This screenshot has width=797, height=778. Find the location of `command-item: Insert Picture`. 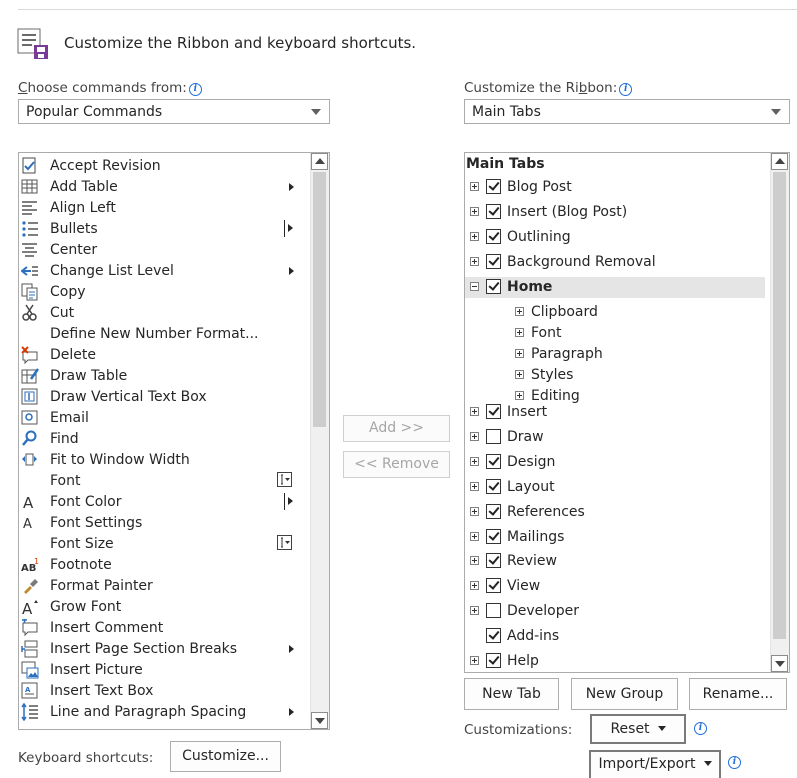

command-item: Insert Picture is located at coordinates (165, 670).